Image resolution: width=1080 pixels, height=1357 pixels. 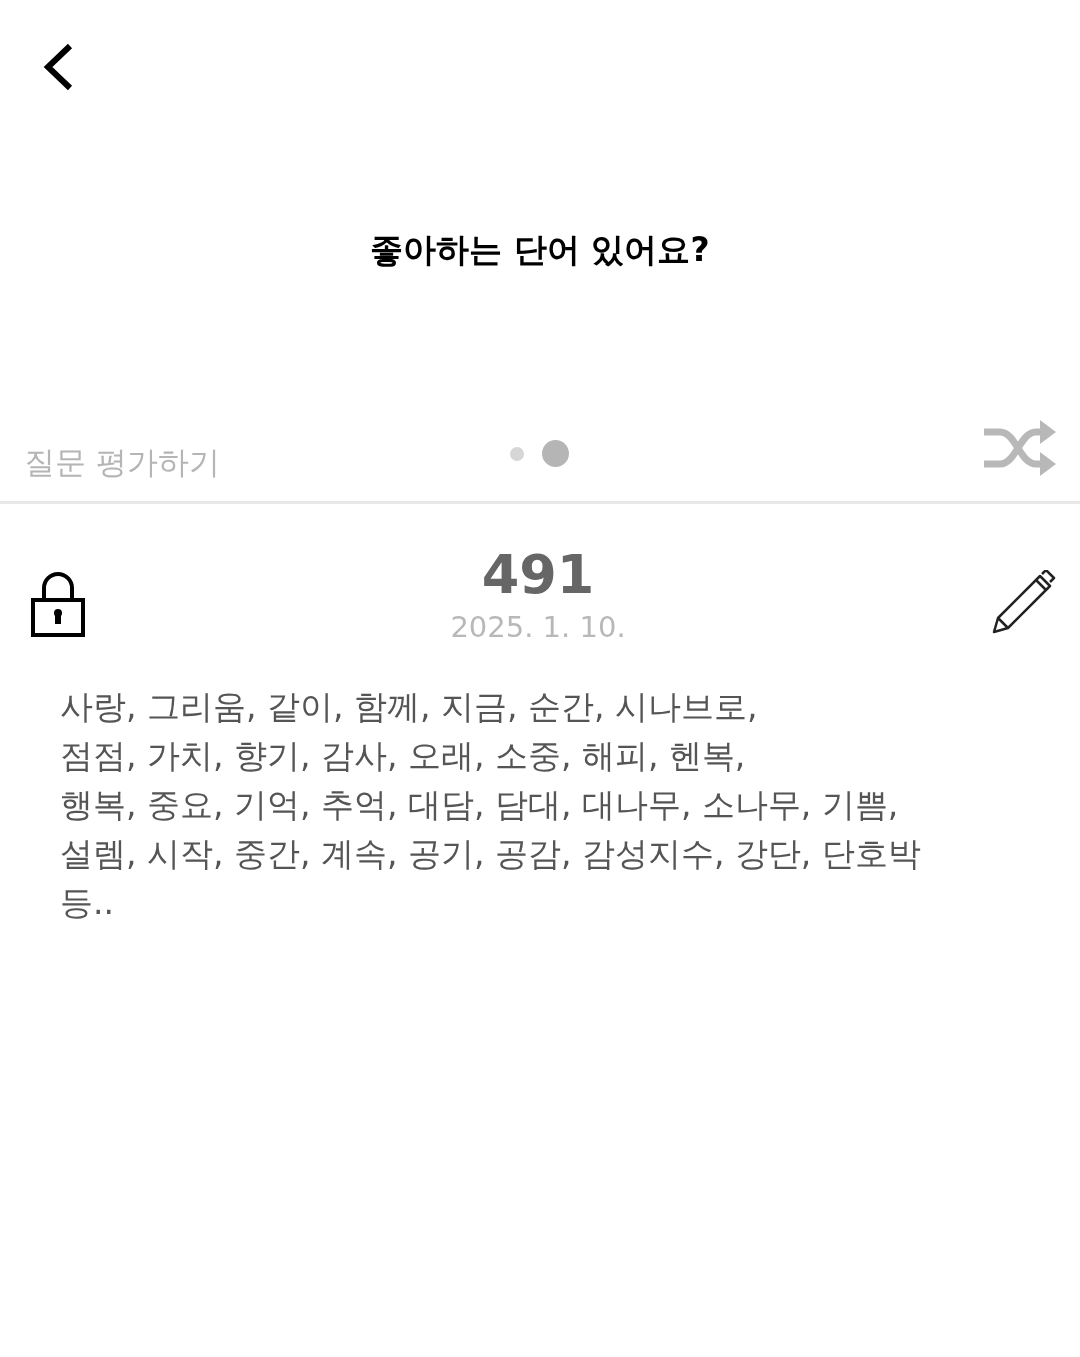 What do you see at coordinates (538, 627) in the screenshot?
I see `entry-date: 2025. 1. 10.` at bounding box center [538, 627].